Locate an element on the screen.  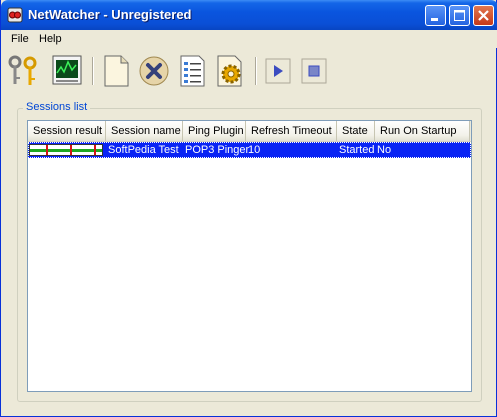
table-row: SoftPedia Test POP3 Pinger 10 Started No is located at coordinates (249, 150).